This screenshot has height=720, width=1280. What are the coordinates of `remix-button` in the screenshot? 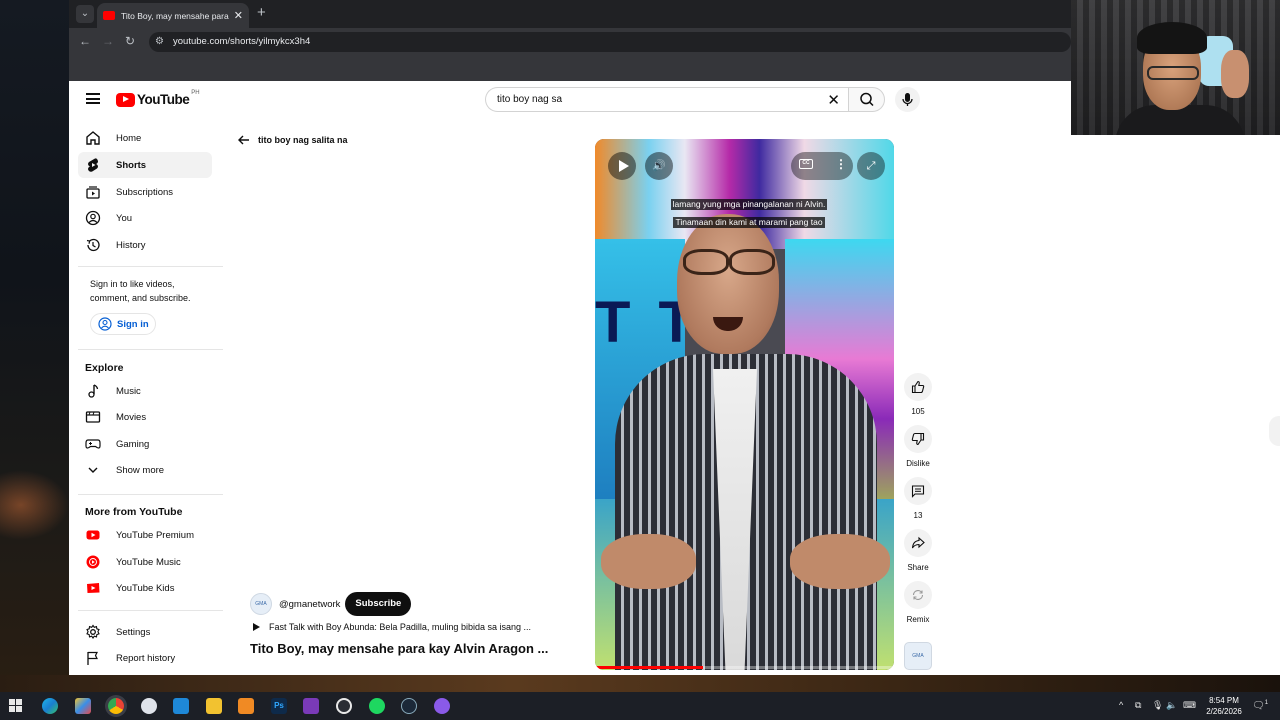 It's located at (918, 595).